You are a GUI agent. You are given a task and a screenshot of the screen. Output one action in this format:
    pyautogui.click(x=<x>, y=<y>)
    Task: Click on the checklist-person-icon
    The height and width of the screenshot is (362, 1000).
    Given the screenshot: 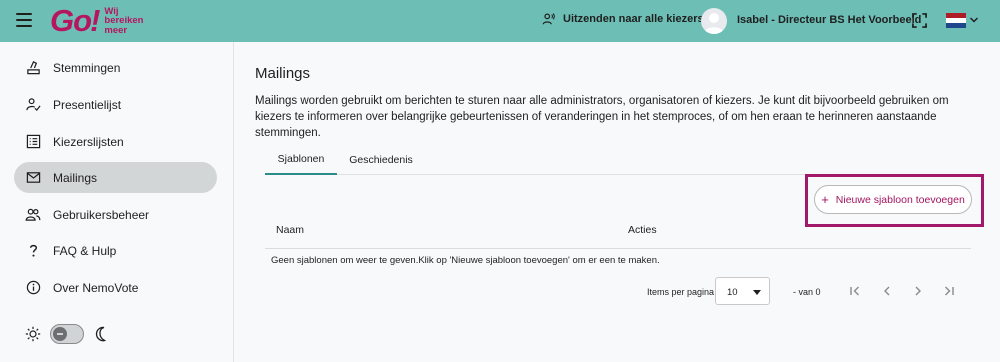 What is the action you would take?
    pyautogui.click(x=33, y=105)
    